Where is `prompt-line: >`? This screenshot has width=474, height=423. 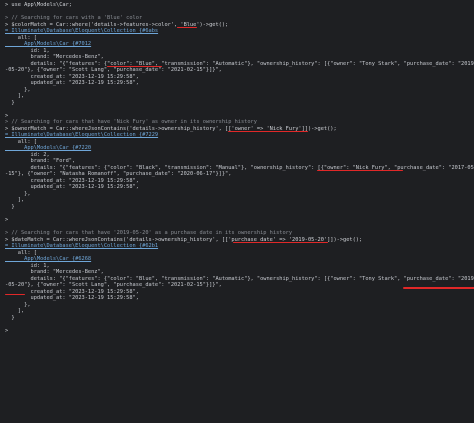
prompt-line: > is located at coordinates (7, 330).